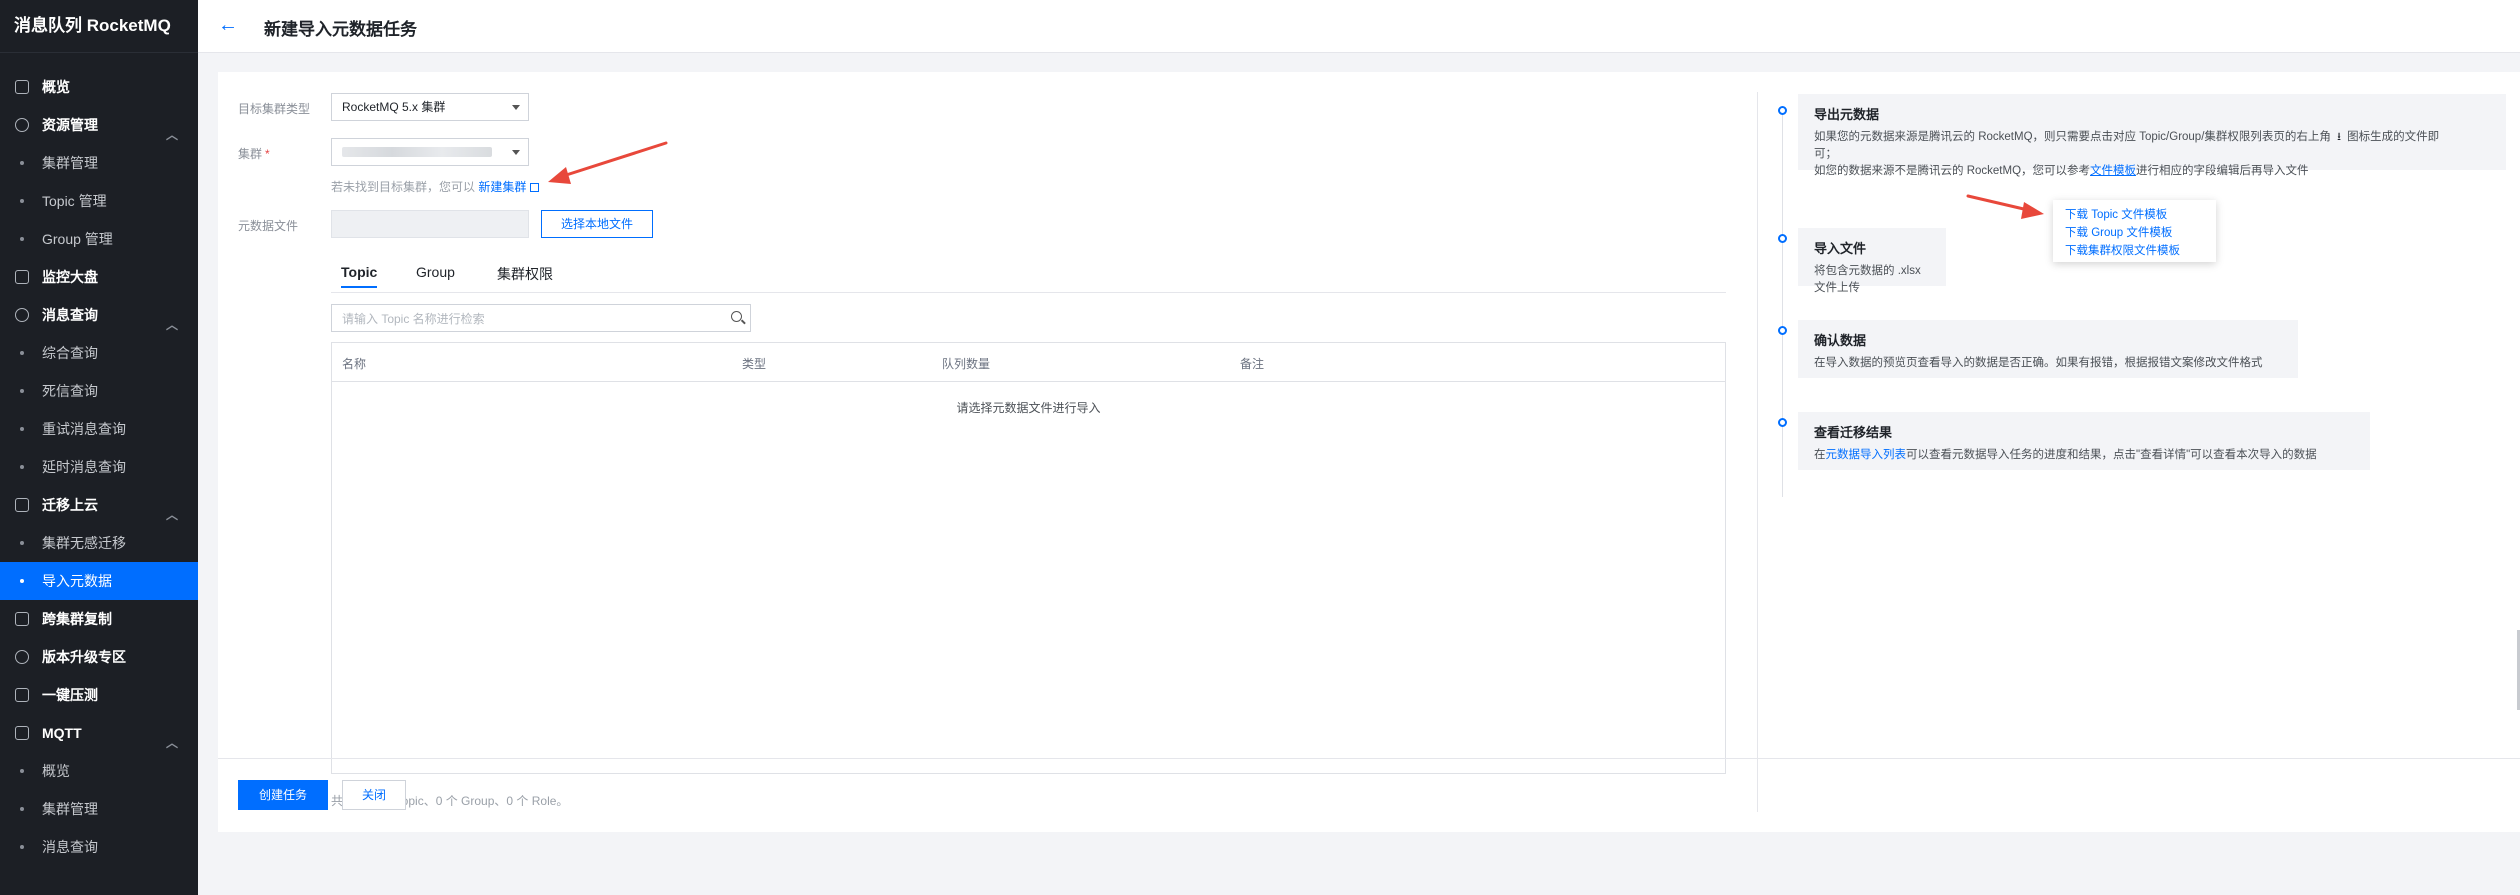 The width and height of the screenshot is (2520, 895). What do you see at coordinates (99, 809) in the screenshot?
I see `sidebar-item-mqtt-cluster-management: 集群管理` at bounding box center [99, 809].